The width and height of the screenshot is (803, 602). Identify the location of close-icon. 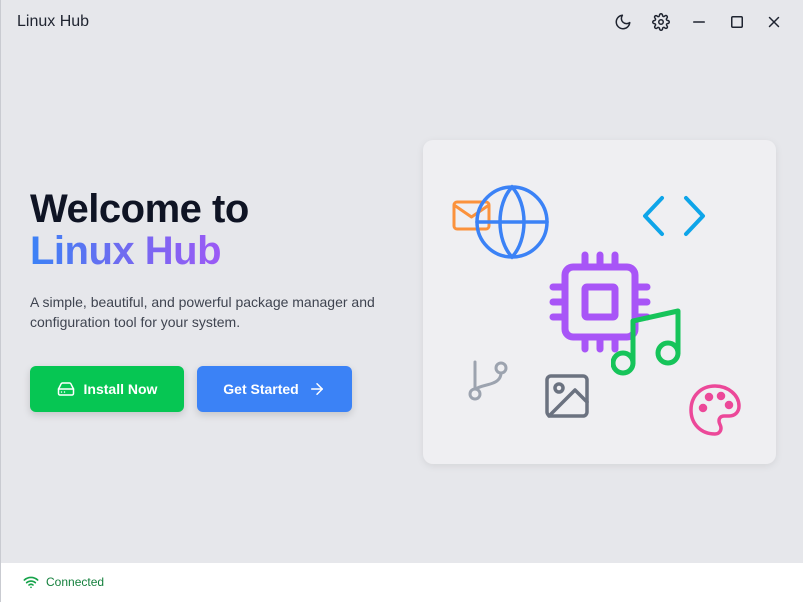
(774, 22).